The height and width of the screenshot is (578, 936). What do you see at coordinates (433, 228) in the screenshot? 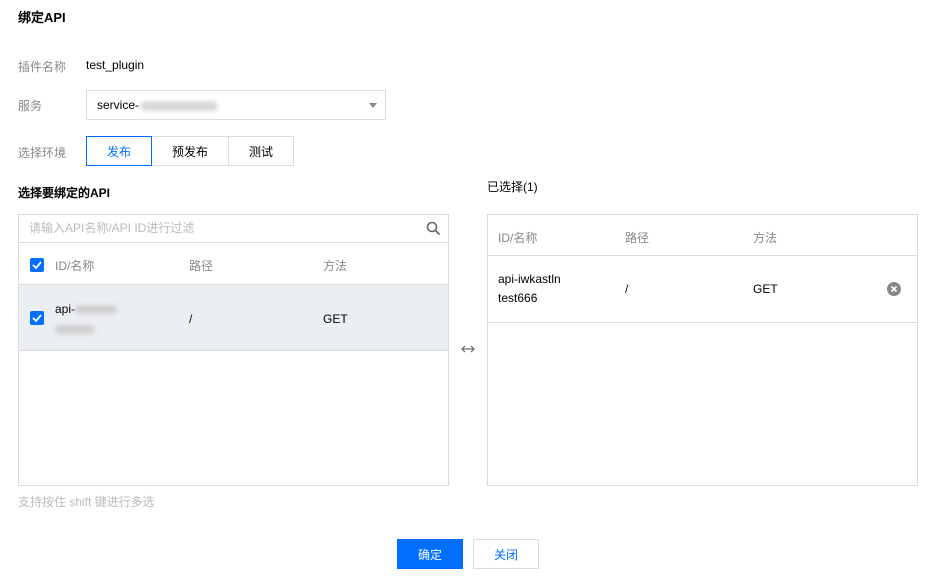
I see `search-icon` at bounding box center [433, 228].